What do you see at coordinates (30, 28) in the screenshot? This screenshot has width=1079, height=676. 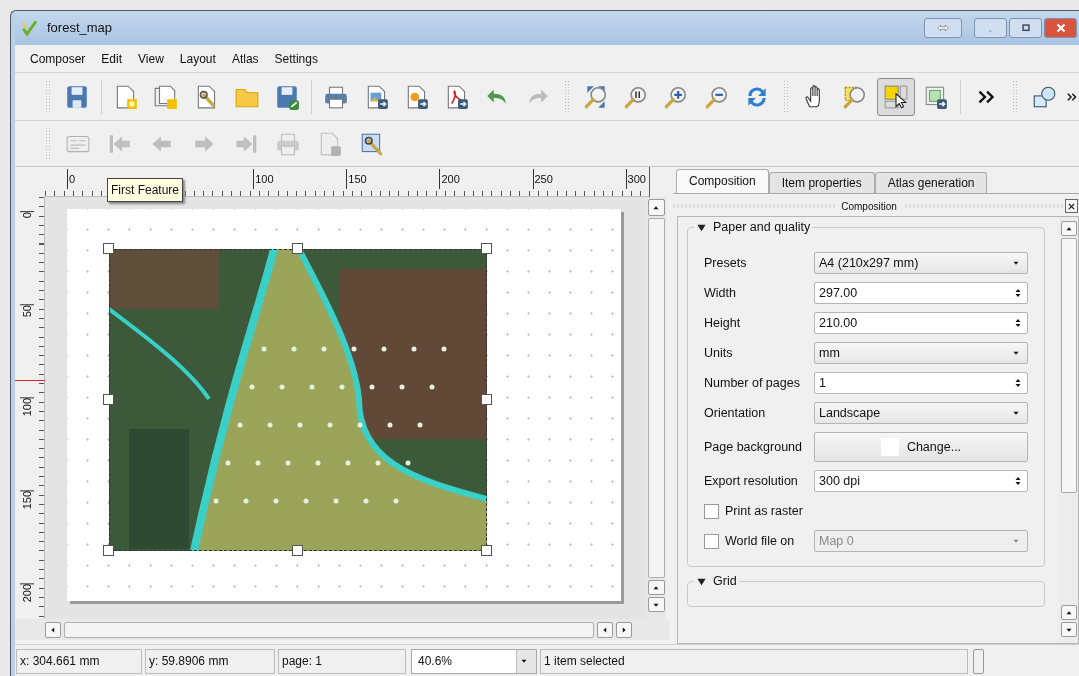 I see `app-logo-icon` at bounding box center [30, 28].